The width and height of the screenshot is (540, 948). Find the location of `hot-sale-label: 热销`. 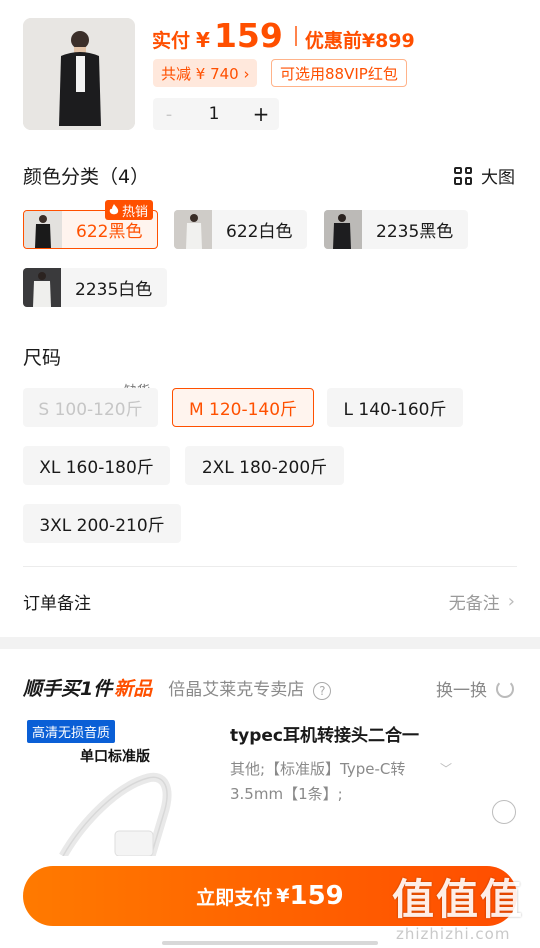

hot-sale-label: 热销 is located at coordinates (135, 212).